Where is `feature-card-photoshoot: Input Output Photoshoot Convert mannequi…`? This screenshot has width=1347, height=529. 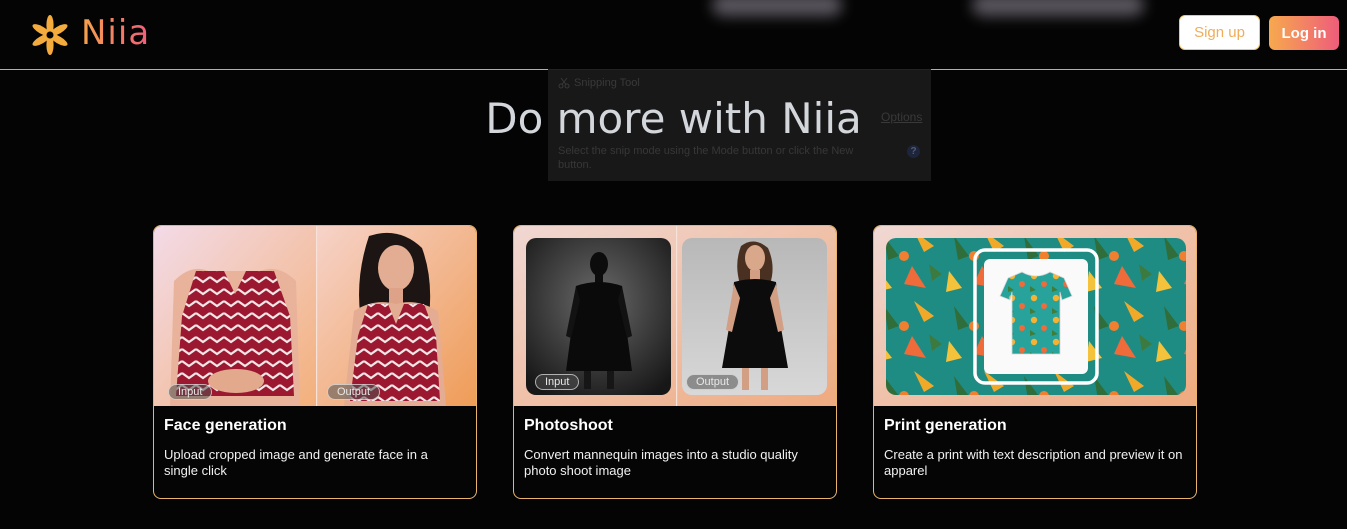 feature-card-photoshoot: Input Output Photoshoot Convert mannequi… is located at coordinates (675, 362).